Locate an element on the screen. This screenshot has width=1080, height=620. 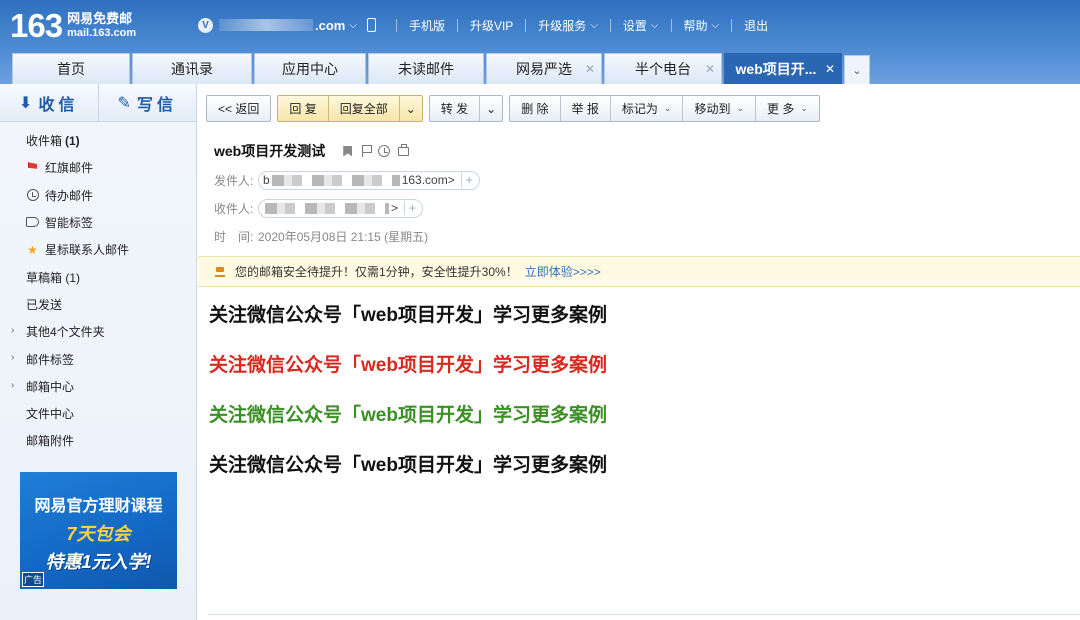
folder-label: 收件箱 is located at coordinates (44, 141).